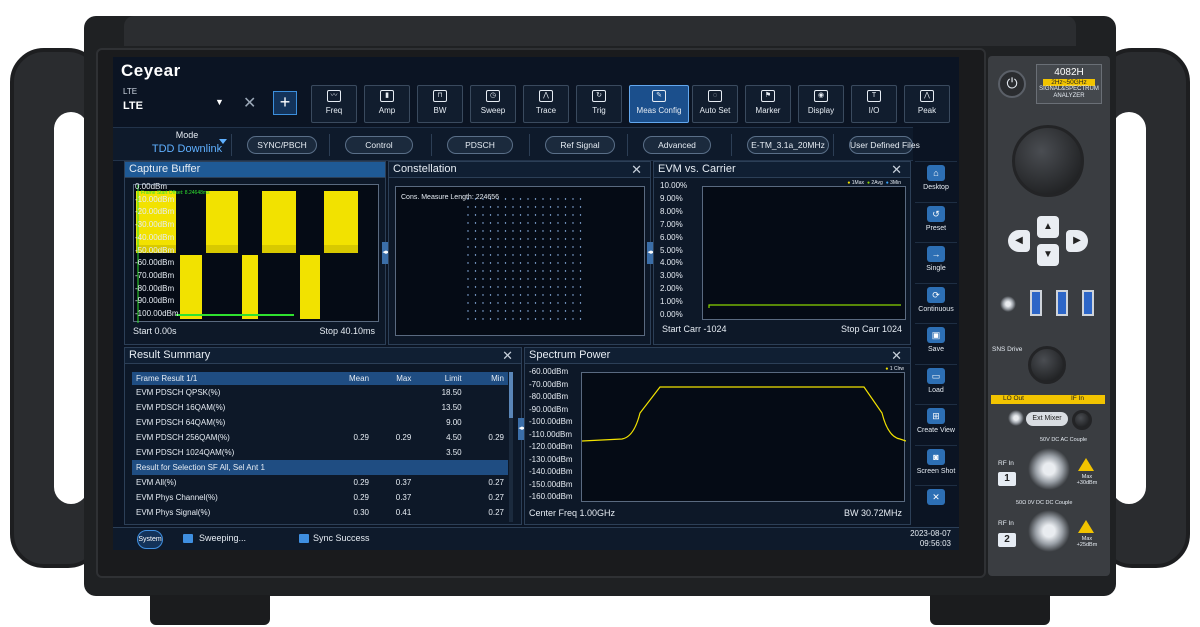  I want to click on headphone-jack, so click(1008, 304).